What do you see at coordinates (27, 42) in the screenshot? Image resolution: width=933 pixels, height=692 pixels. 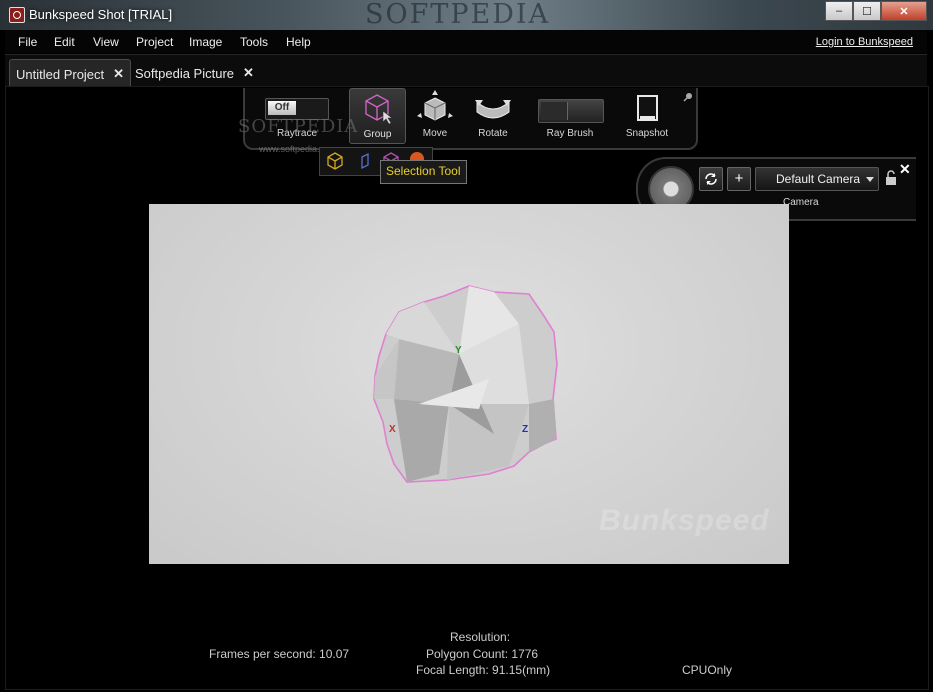 I see `menu-file: File` at bounding box center [27, 42].